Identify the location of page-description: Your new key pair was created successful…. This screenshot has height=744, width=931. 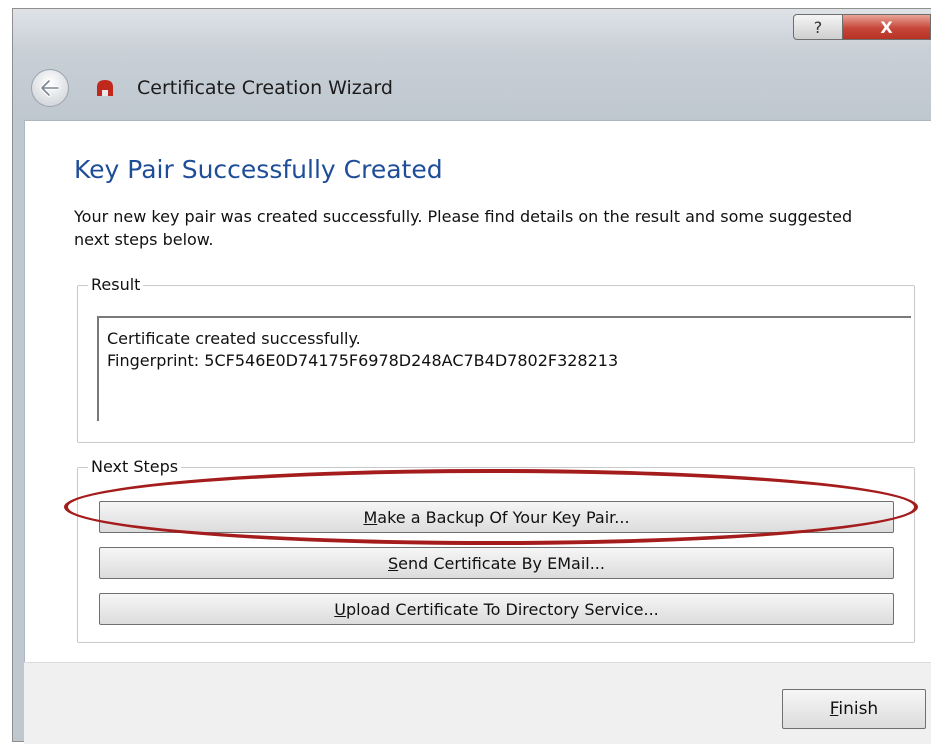
(463, 228).